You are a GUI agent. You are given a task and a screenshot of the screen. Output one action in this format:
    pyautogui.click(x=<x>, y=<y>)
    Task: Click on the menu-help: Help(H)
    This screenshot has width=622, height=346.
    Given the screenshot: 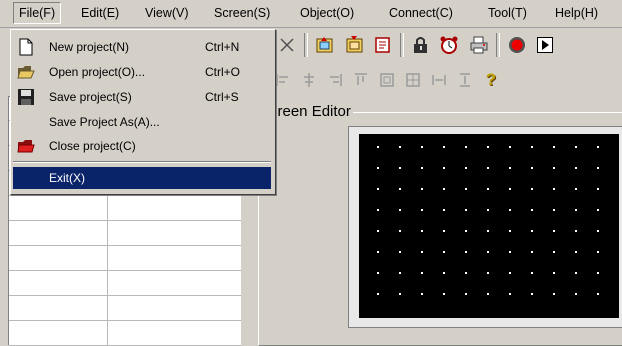 What is the action you would take?
    pyautogui.click(x=576, y=13)
    